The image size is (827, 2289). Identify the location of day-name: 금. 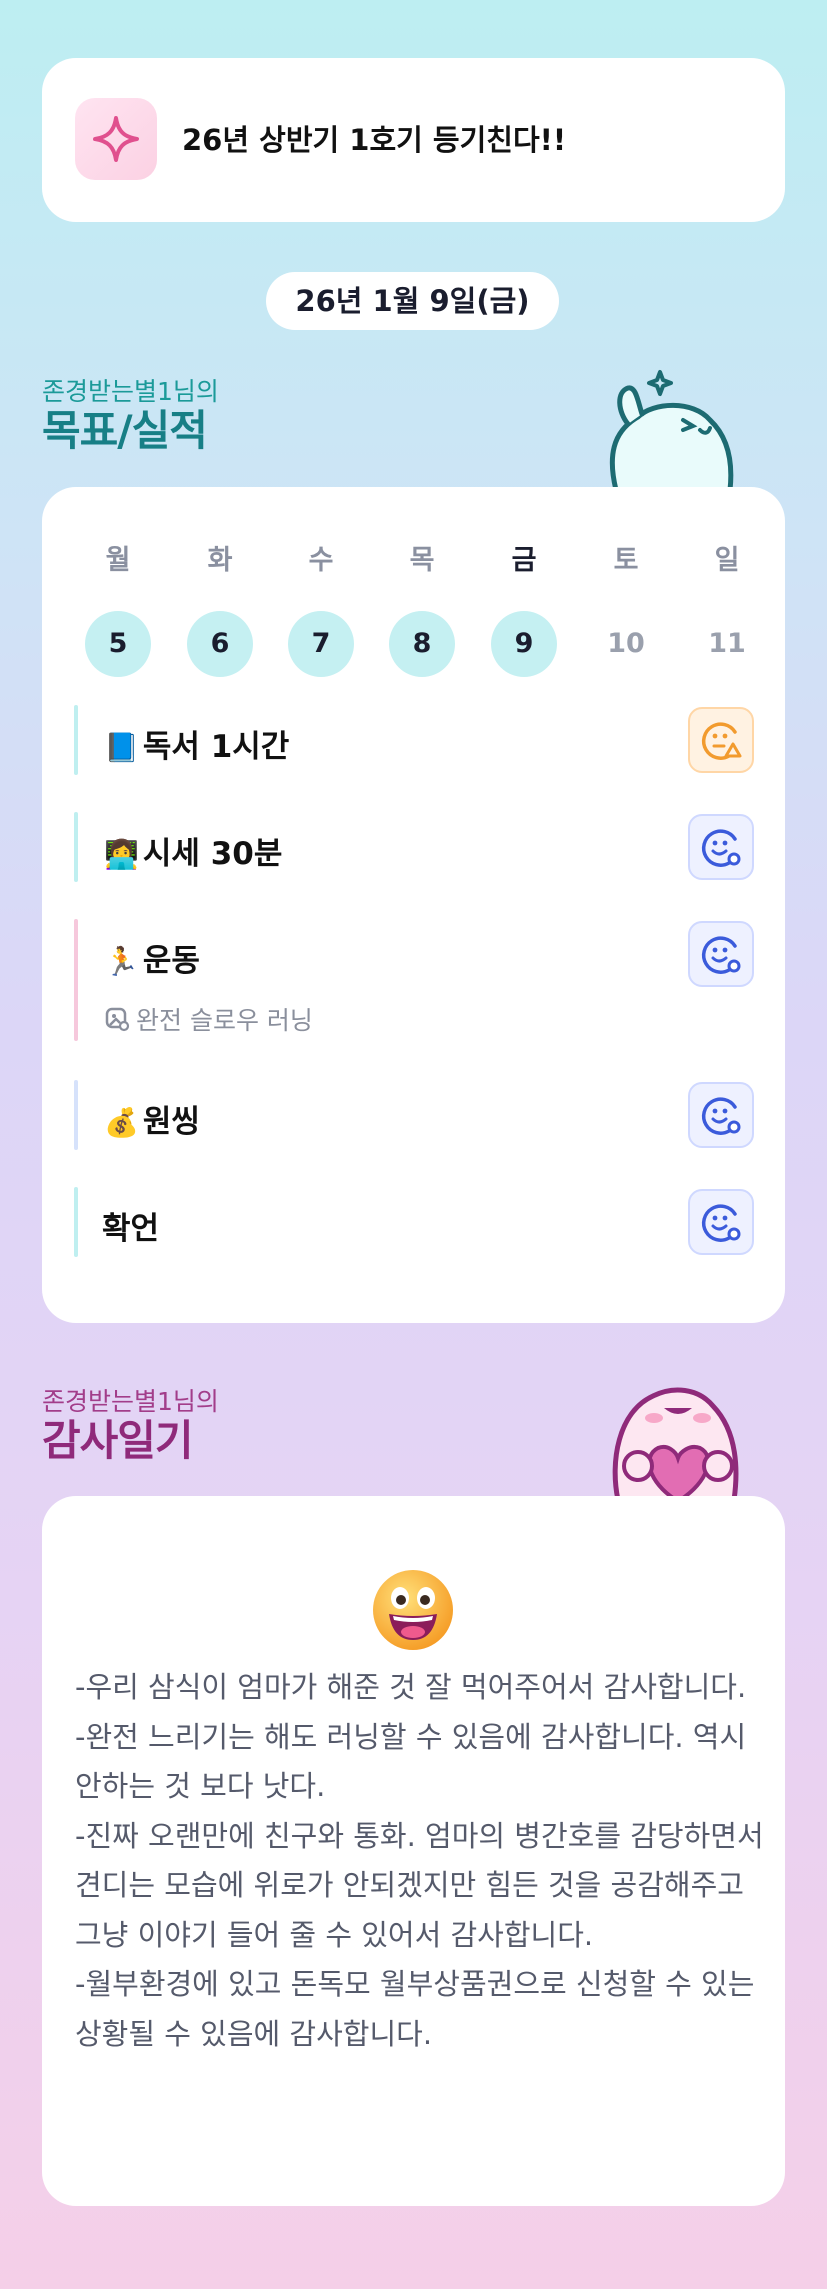
(524, 560).